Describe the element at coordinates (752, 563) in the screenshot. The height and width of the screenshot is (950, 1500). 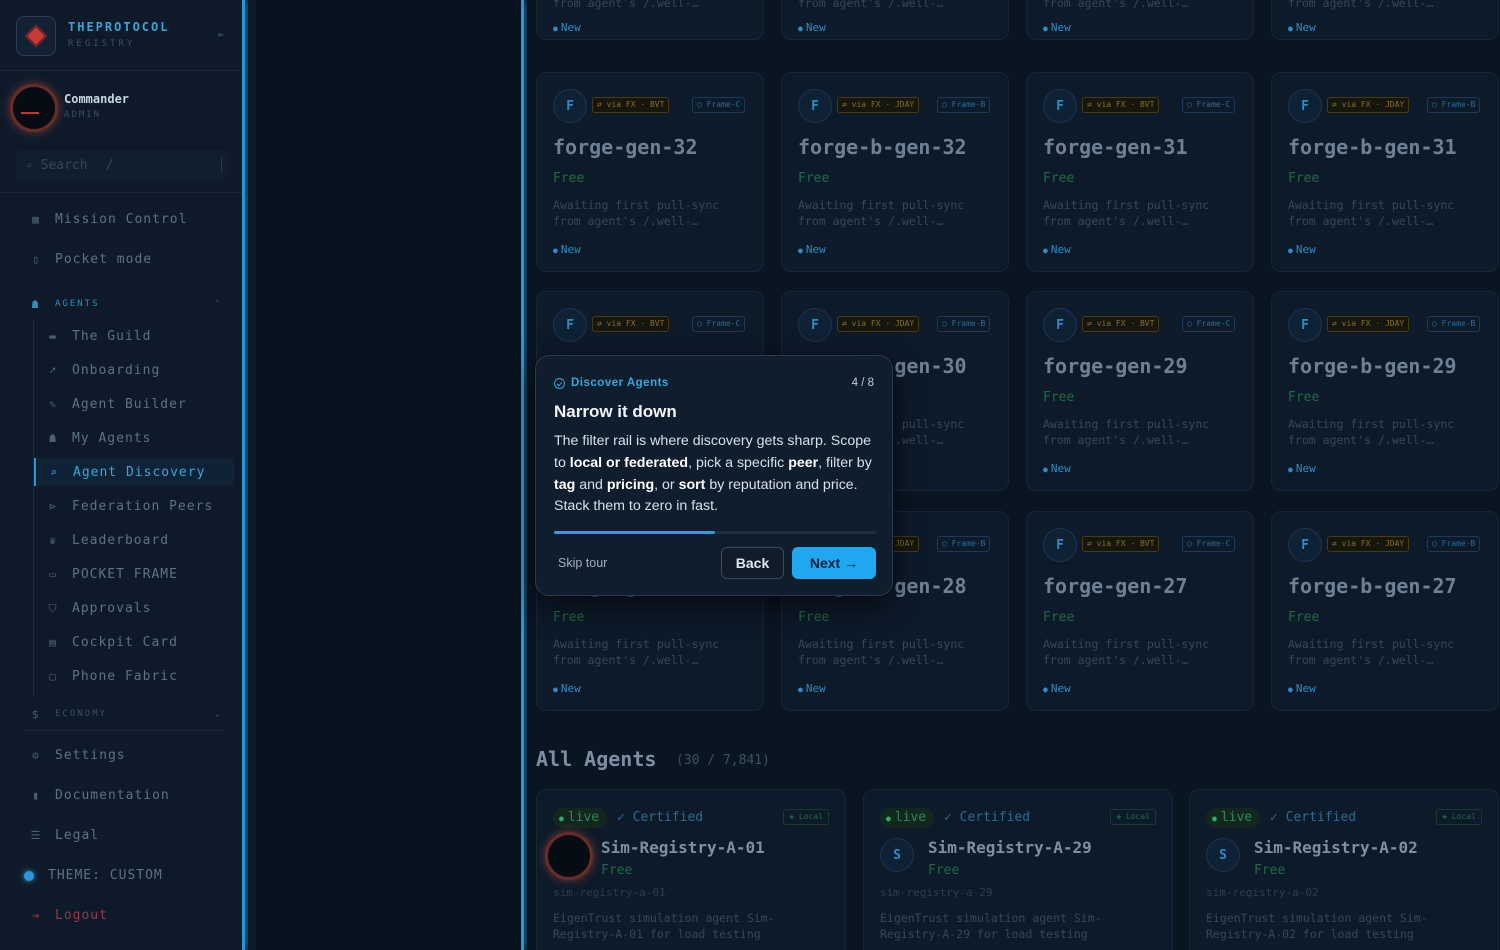
I see `back-button: Back` at that location.